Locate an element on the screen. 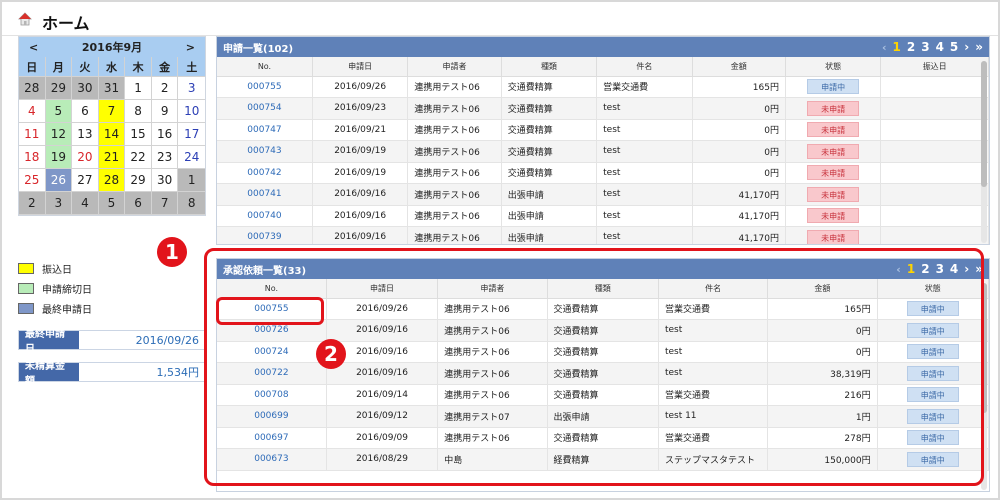 The image size is (1000, 500). calendar-day: 9 is located at coordinates (165, 111).